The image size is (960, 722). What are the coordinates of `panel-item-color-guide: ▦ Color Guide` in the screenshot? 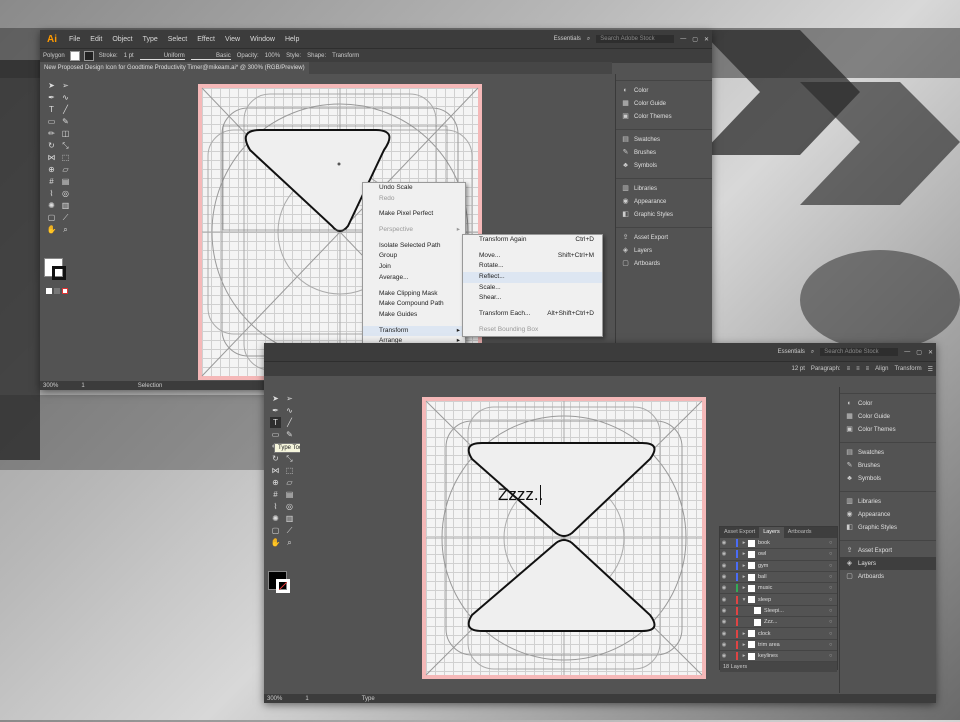 It's located at (664, 103).